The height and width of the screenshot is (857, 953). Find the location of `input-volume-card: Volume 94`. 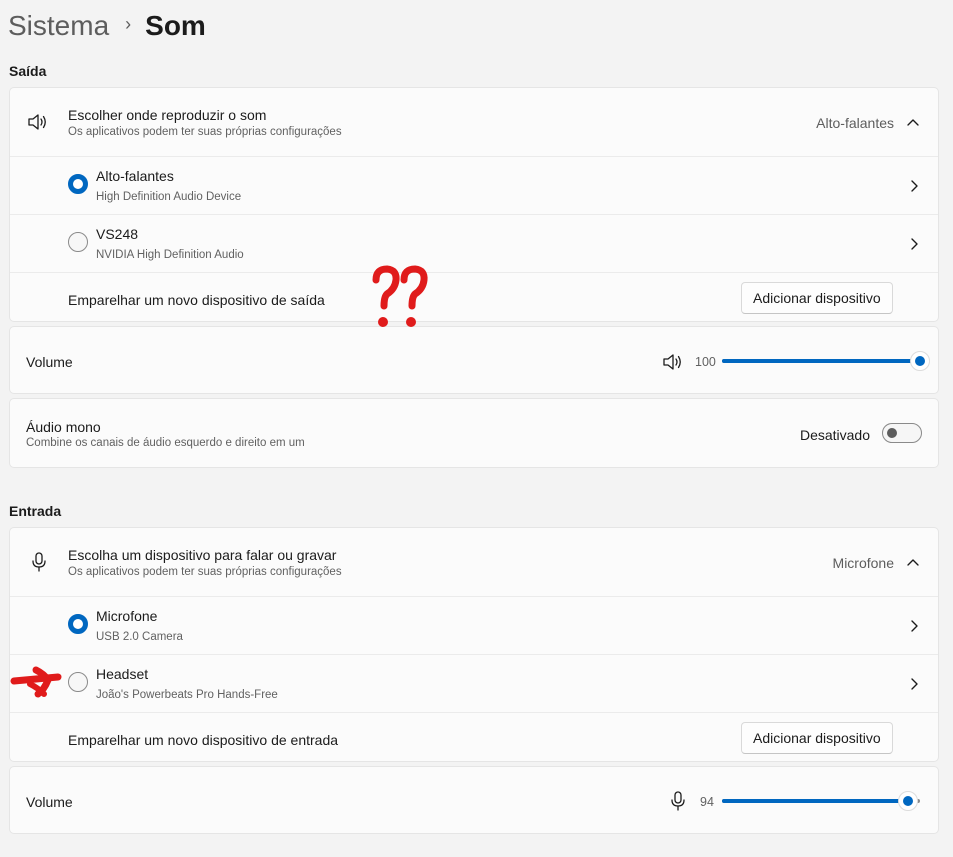

input-volume-card: Volume 94 is located at coordinates (474, 800).